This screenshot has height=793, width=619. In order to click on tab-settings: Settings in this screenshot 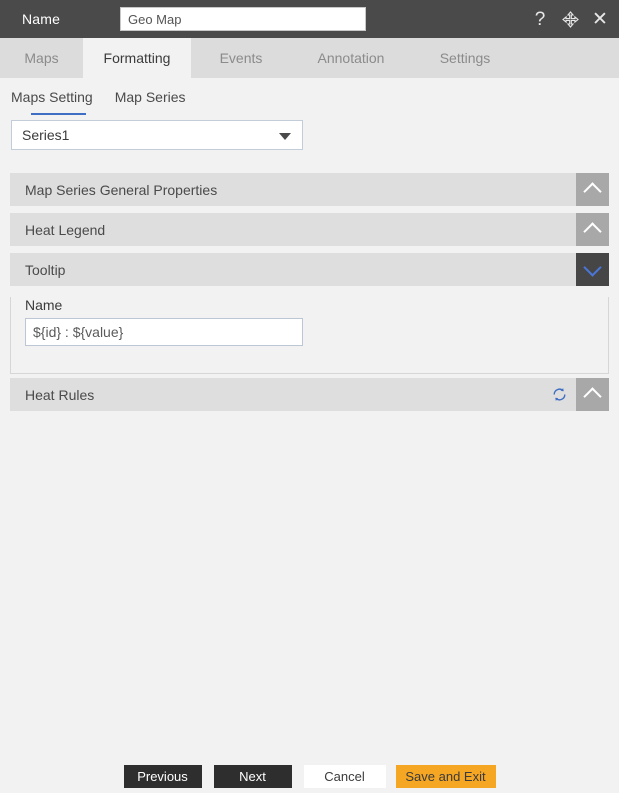, I will do `click(465, 58)`.